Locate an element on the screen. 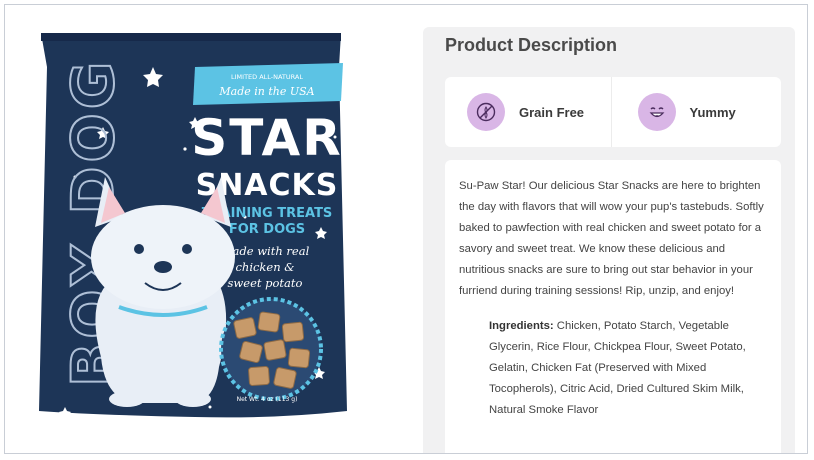 The height and width of the screenshot is (460, 814). made-in-usa-text: Made in the USA is located at coordinates (266, 91).